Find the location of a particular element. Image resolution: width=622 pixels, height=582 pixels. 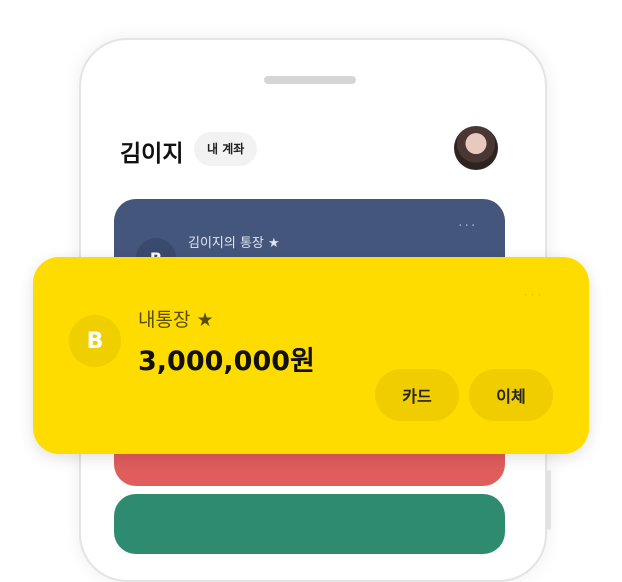

phone-speaker is located at coordinates (310, 80).